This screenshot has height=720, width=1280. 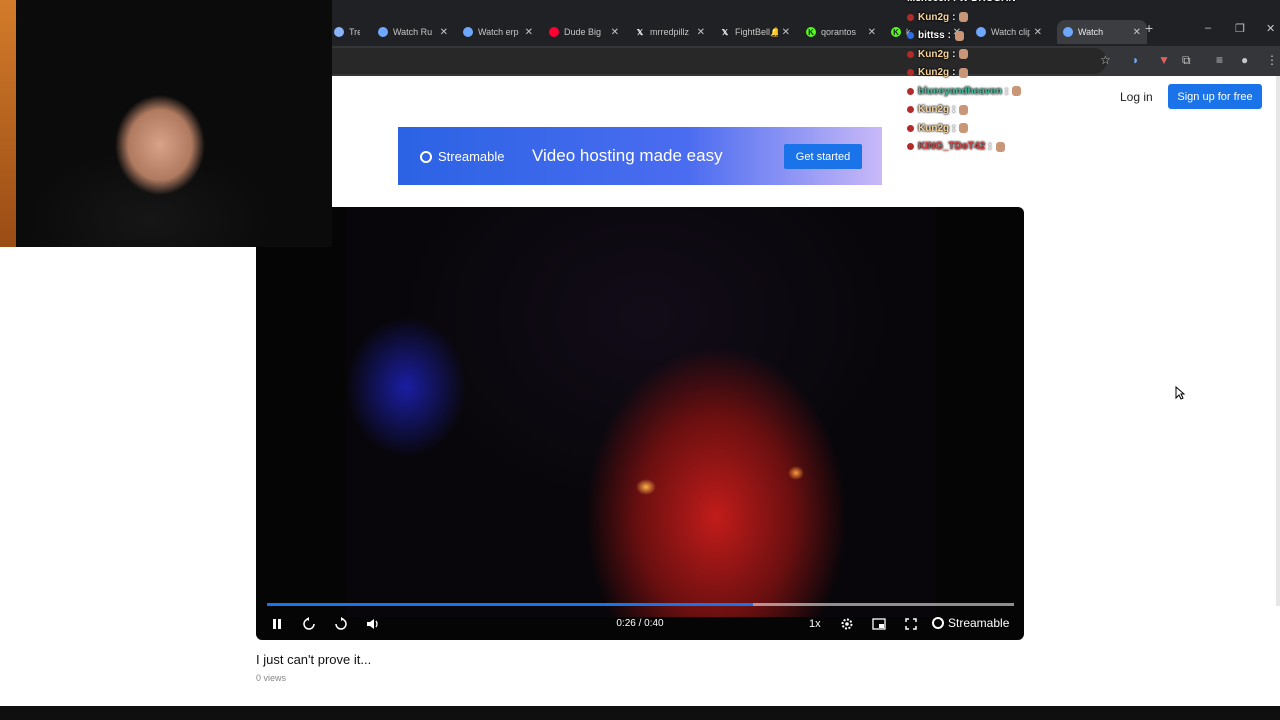 I want to click on get-started-button: Get started, so click(x=823, y=156).